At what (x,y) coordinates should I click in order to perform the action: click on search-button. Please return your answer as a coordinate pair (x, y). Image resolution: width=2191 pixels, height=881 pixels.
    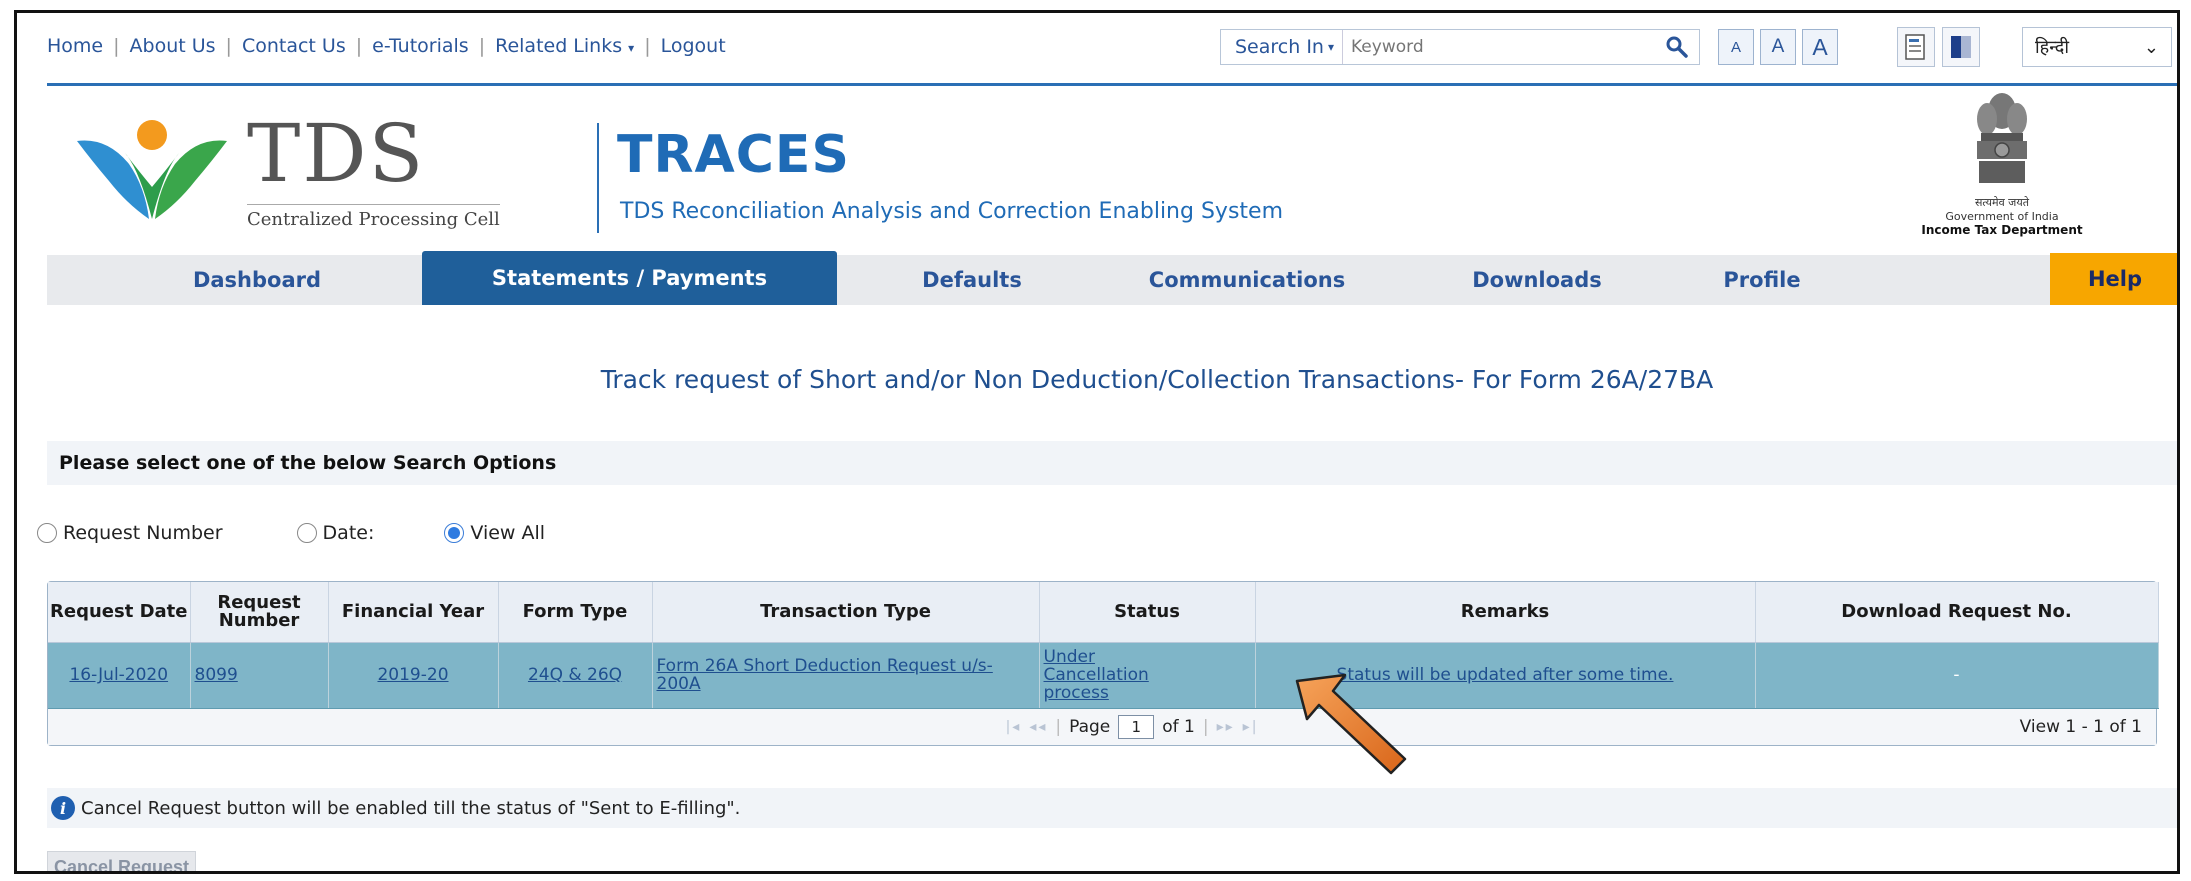
    Looking at the image, I should click on (1677, 47).